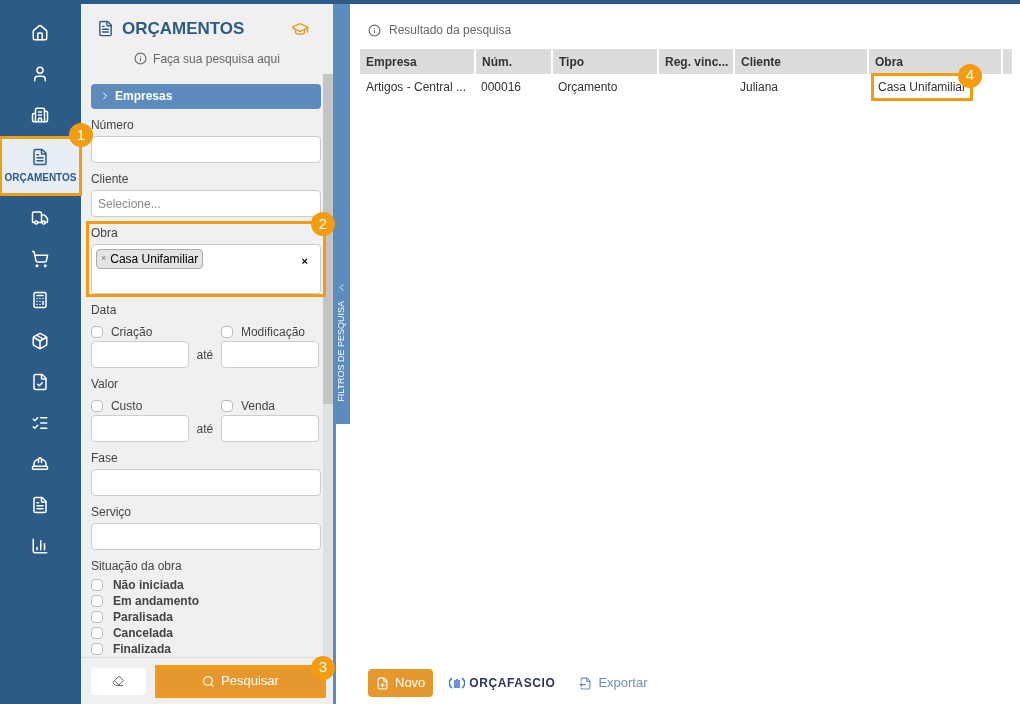 The height and width of the screenshot is (704, 1020). Describe the element at coordinates (322, 667) in the screenshot. I see `step-badge: 3` at that location.